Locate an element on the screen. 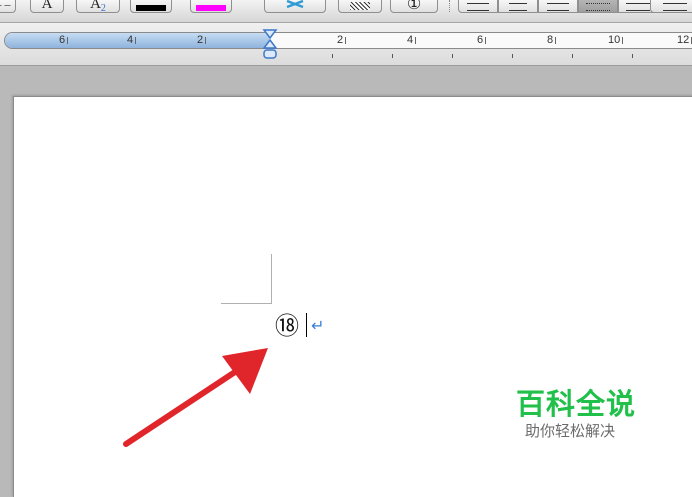  watermark-title: 百科全说 is located at coordinates (576, 404).